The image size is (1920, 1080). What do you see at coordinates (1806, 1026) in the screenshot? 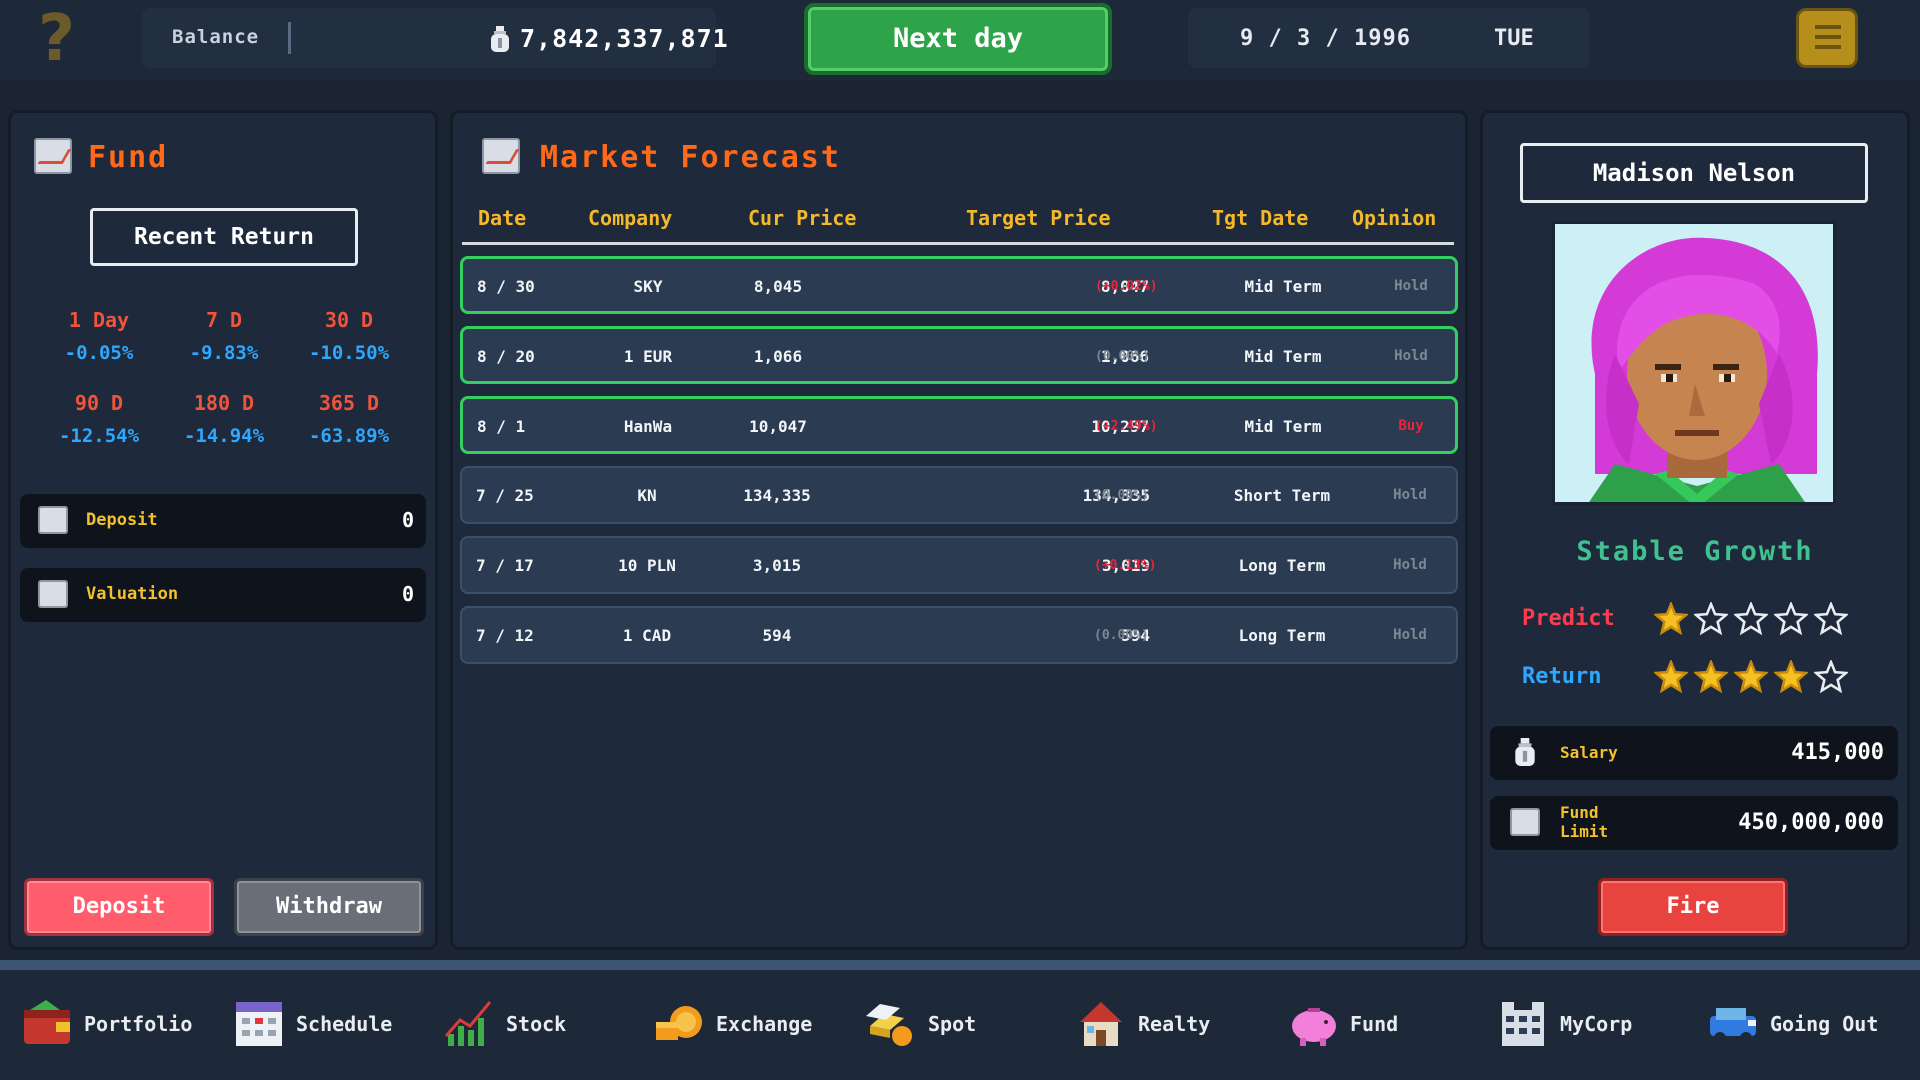
I see `nav-item-going-out: Going Out` at bounding box center [1806, 1026].